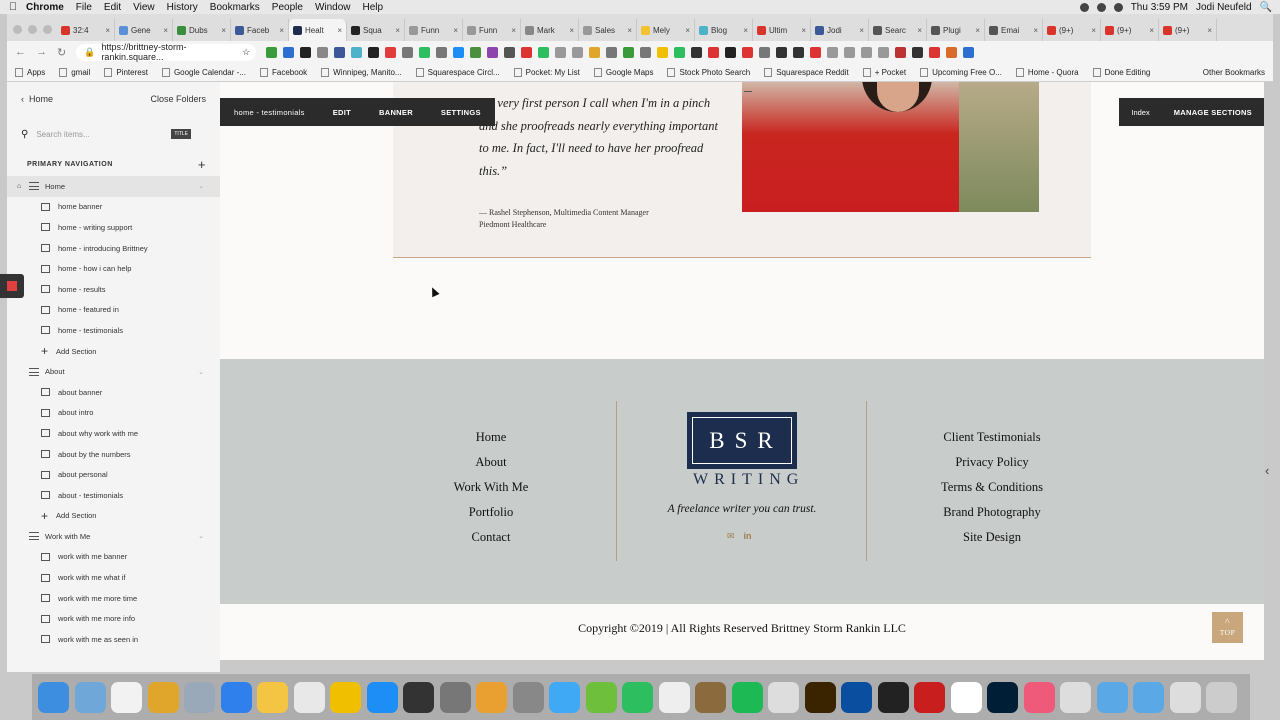 The height and width of the screenshot is (720, 1280). What do you see at coordinates (45, 7) in the screenshot?
I see `menu-chrome: Chrome` at bounding box center [45, 7].